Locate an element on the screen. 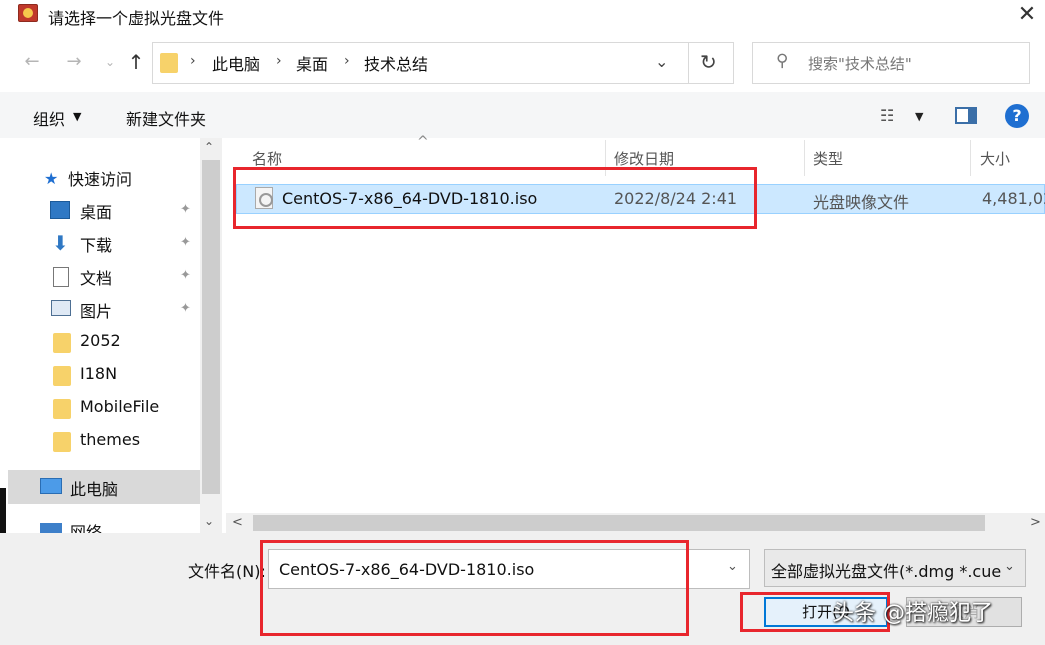 This screenshot has height=645, width=1045. scroll-right-icon: > is located at coordinates (1035, 522).